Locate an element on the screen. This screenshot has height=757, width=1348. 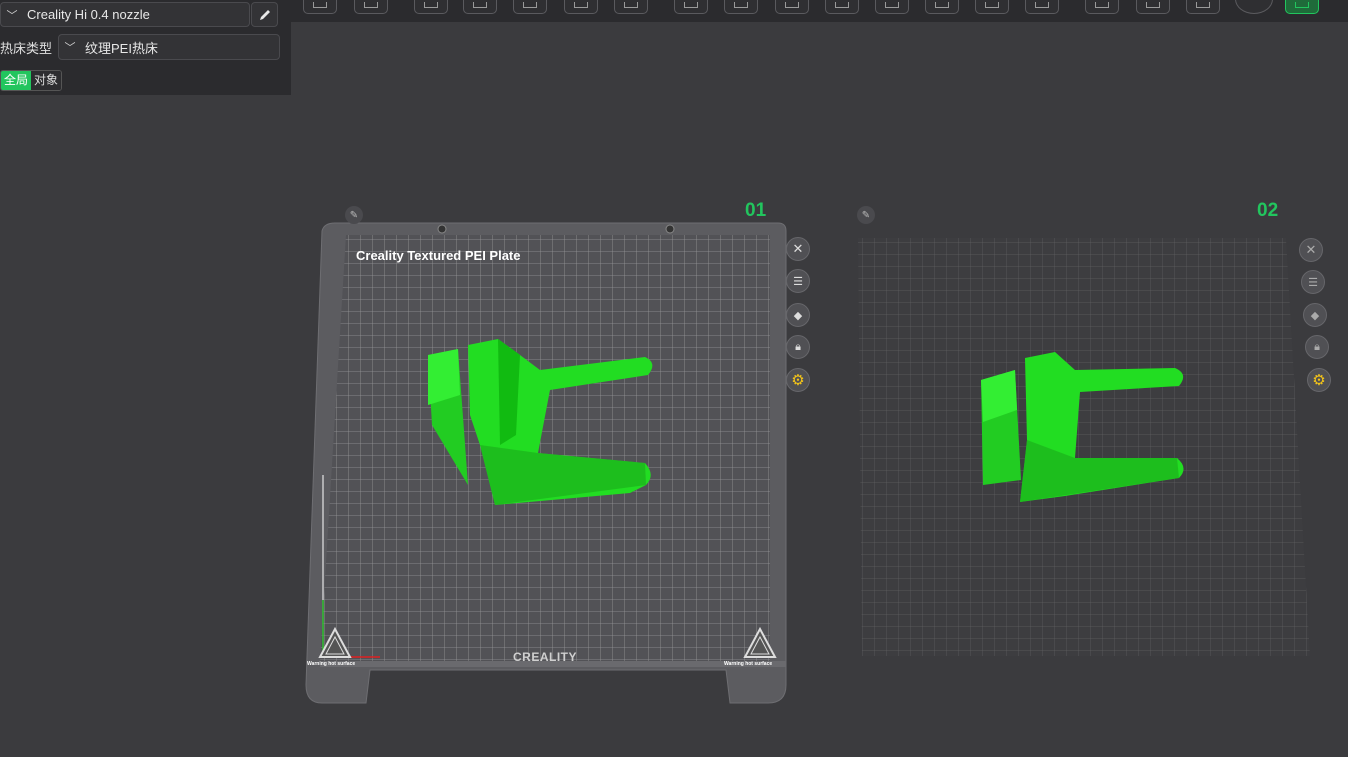
plate-1-arrange-button: ☰ is located at coordinates (798, 281).